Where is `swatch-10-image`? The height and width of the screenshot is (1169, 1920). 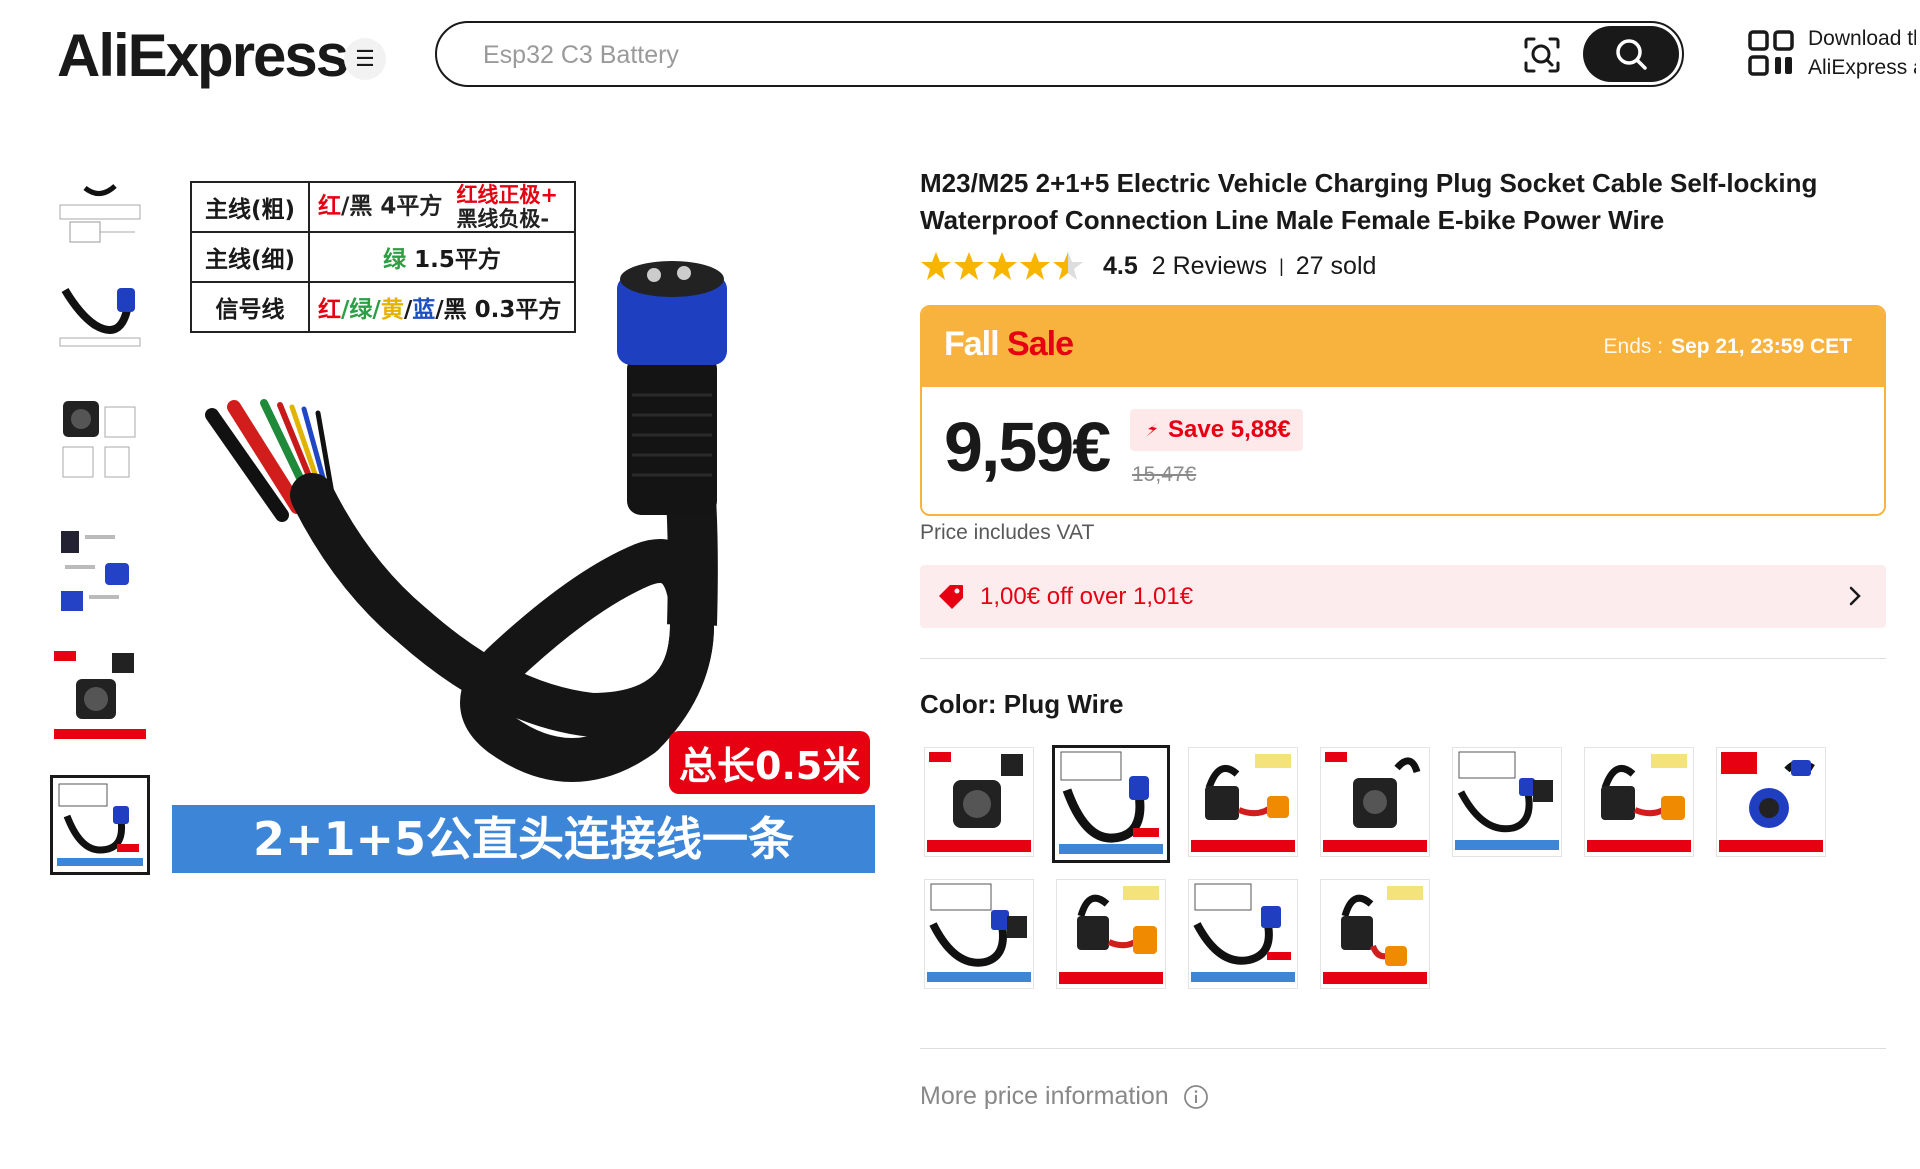 swatch-10-image is located at coordinates (1243, 932).